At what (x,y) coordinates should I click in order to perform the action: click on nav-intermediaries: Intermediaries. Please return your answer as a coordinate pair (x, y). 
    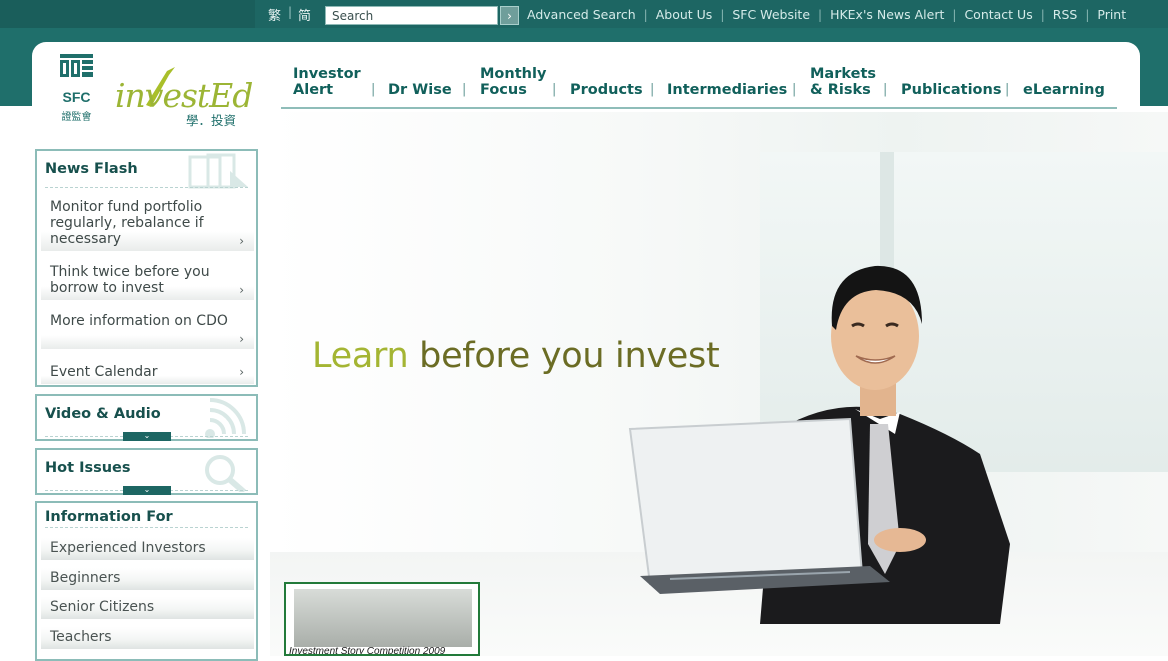
    Looking at the image, I should click on (727, 90).